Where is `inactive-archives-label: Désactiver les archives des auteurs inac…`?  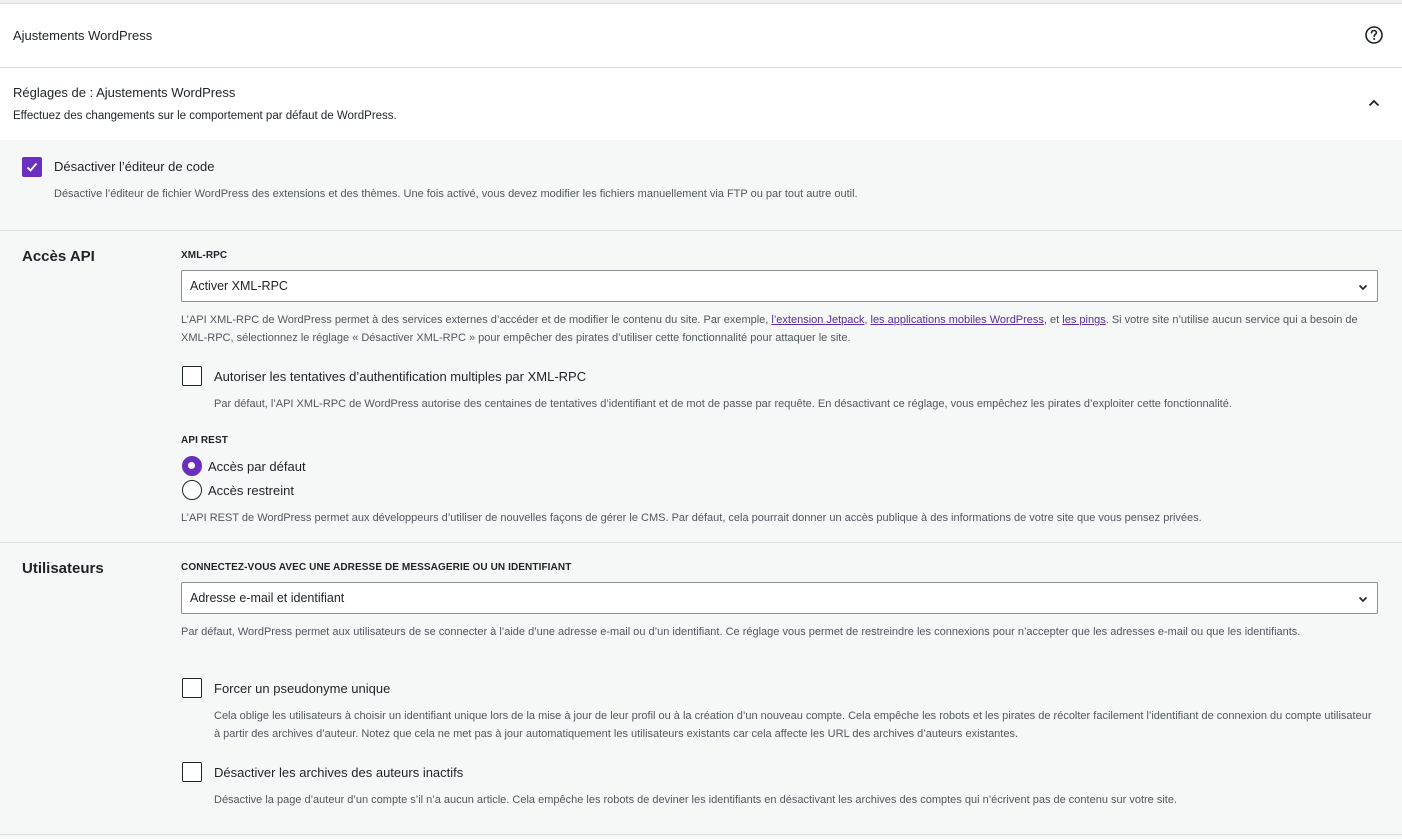
inactive-archives-label: Désactiver les archives des auteurs inac… is located at coordinates (339, 772).